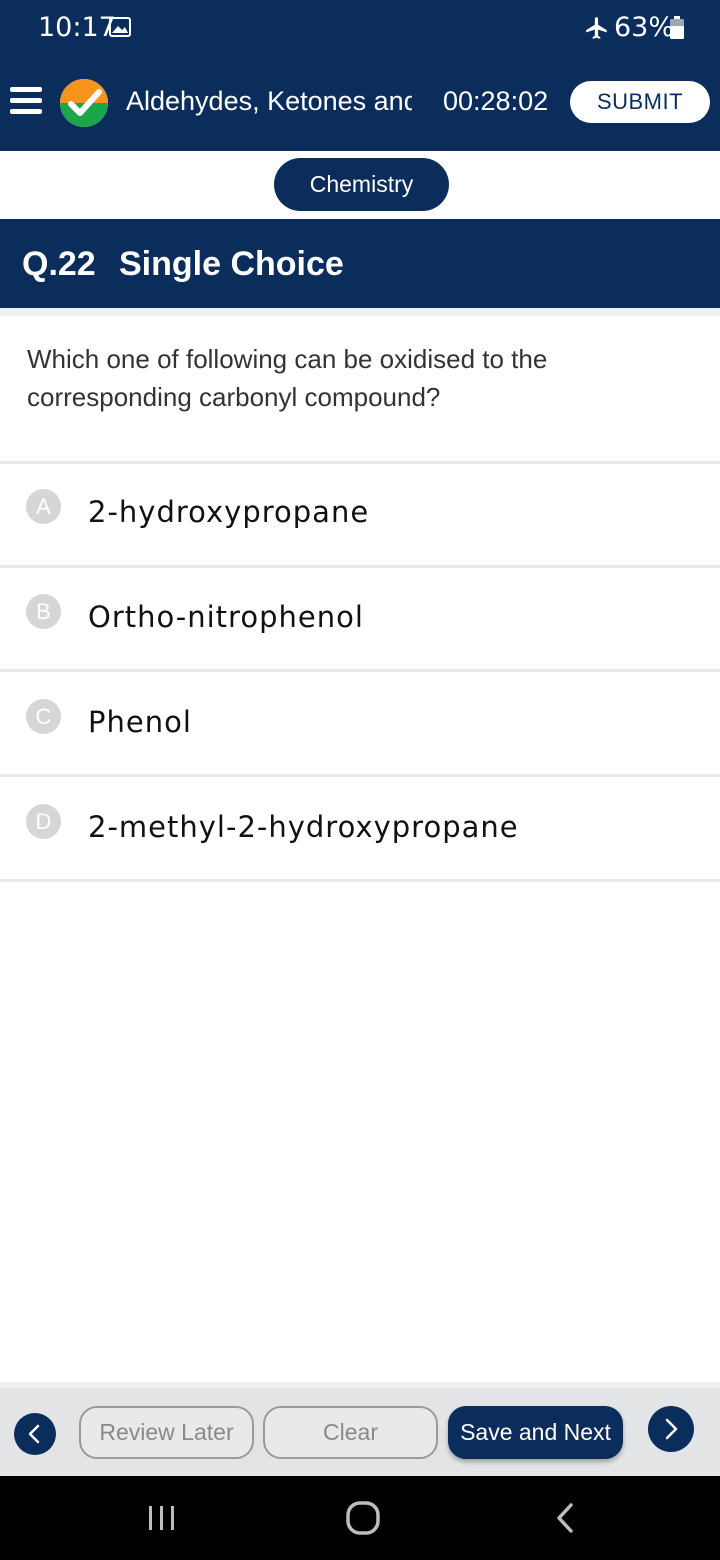 This screenshot has width=720, height=1560. I want to click on back-icon, so click(565, 1518).